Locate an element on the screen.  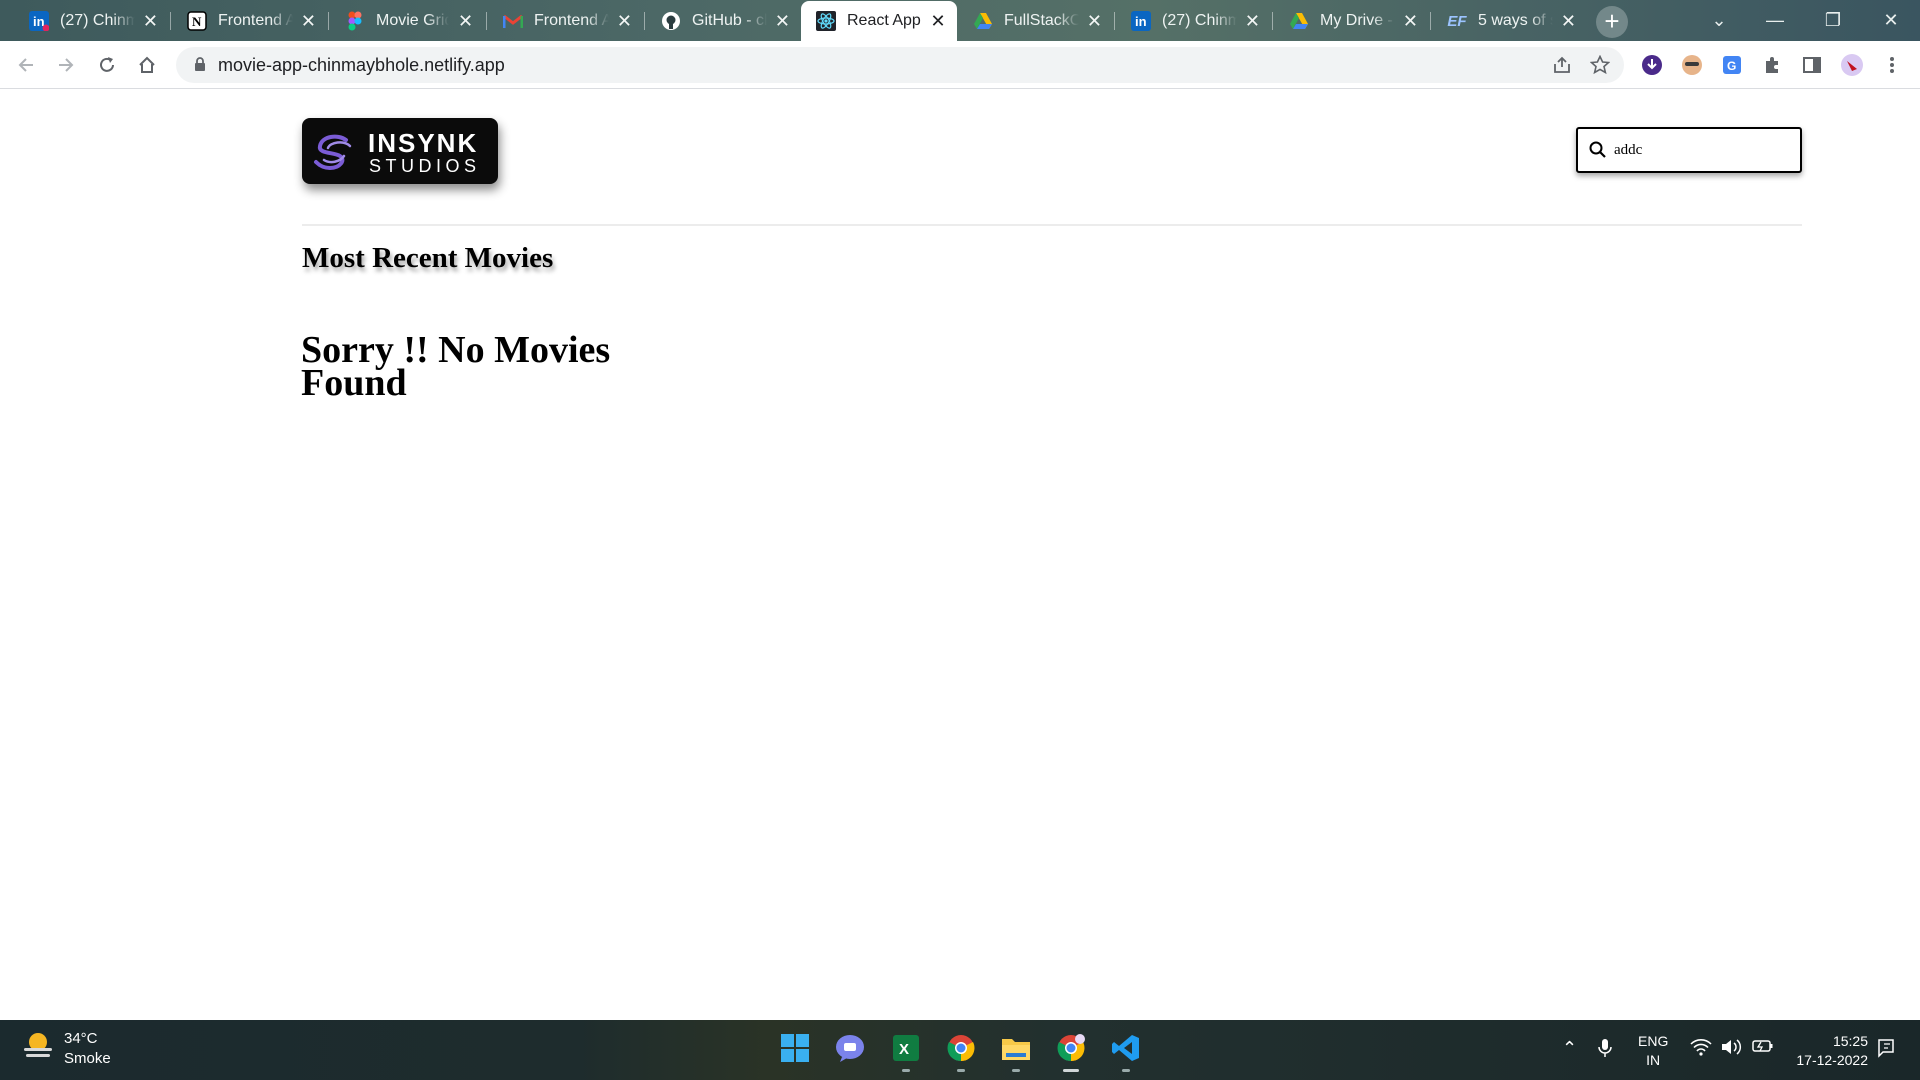
side-panel-icon is located at coordinates (1812, 65).